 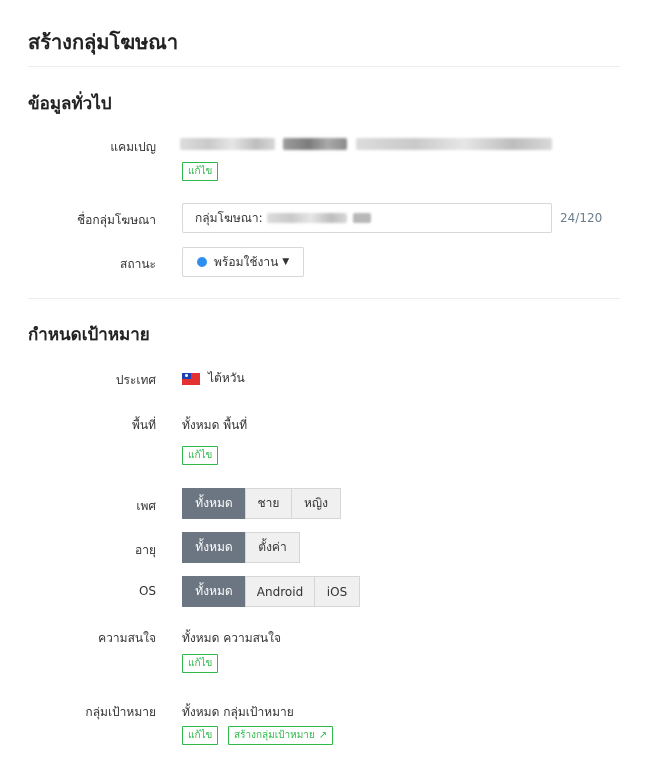 I want to click on status-value: พร้อมใช้งาน, so click(x=246, y=261).